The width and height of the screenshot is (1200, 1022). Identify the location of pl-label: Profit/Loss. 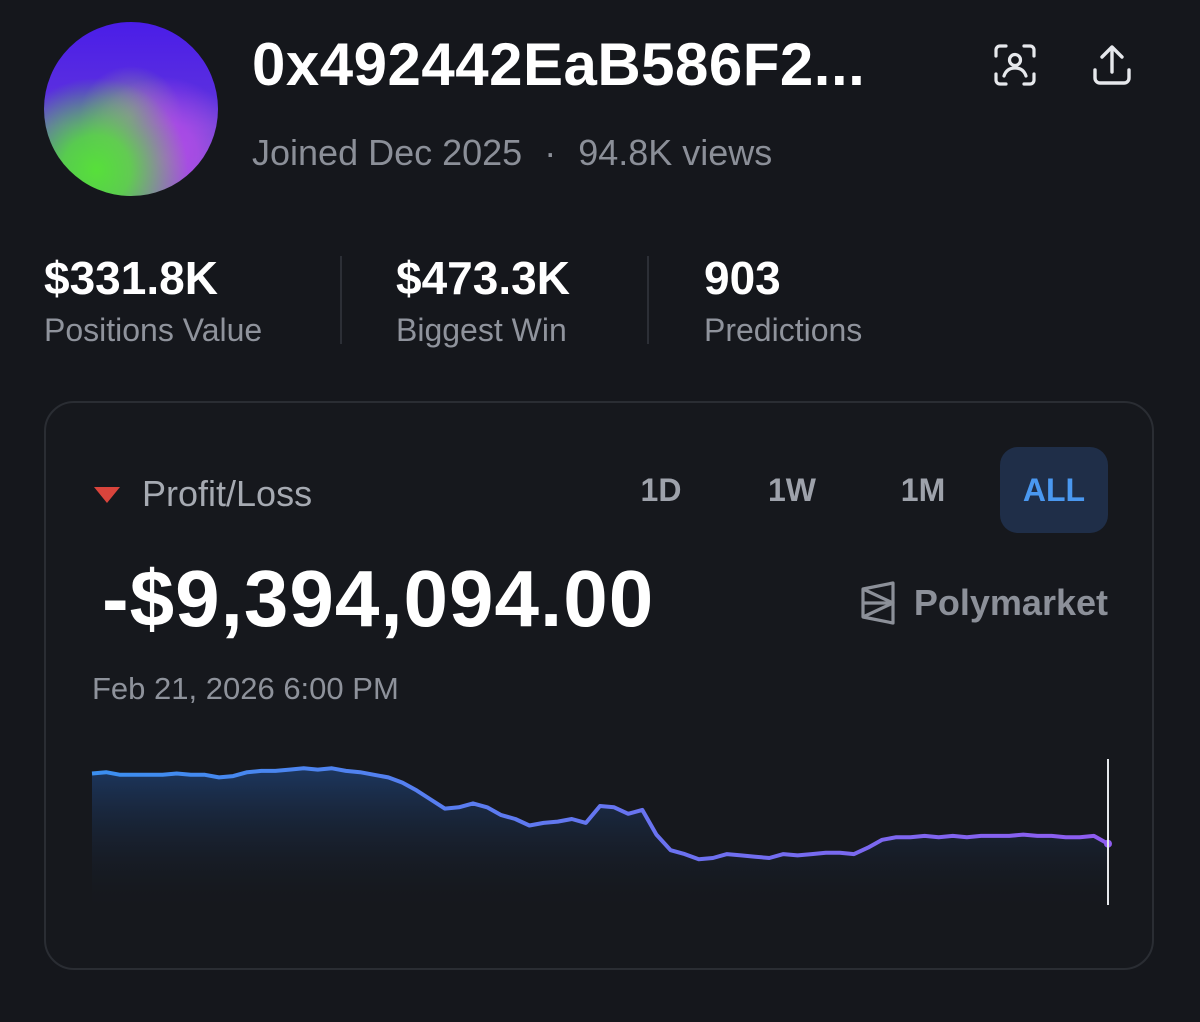
(227, 493).